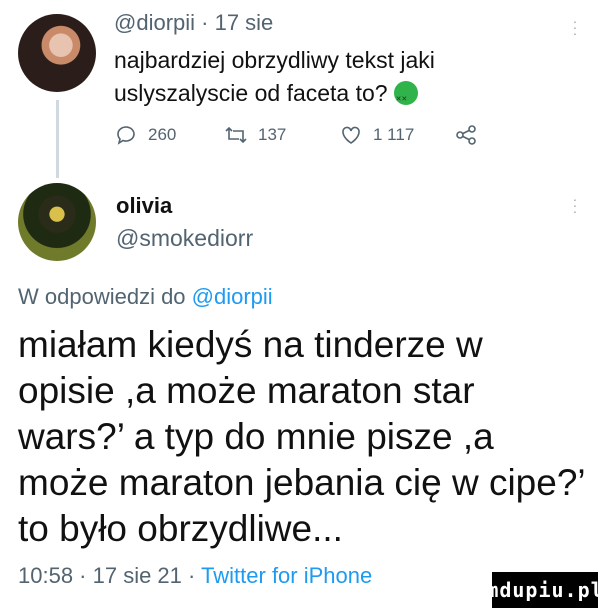  I want to click on tweet2-text-line: wars?’ a typ do mnie pisze ,a, so click(256, 436).